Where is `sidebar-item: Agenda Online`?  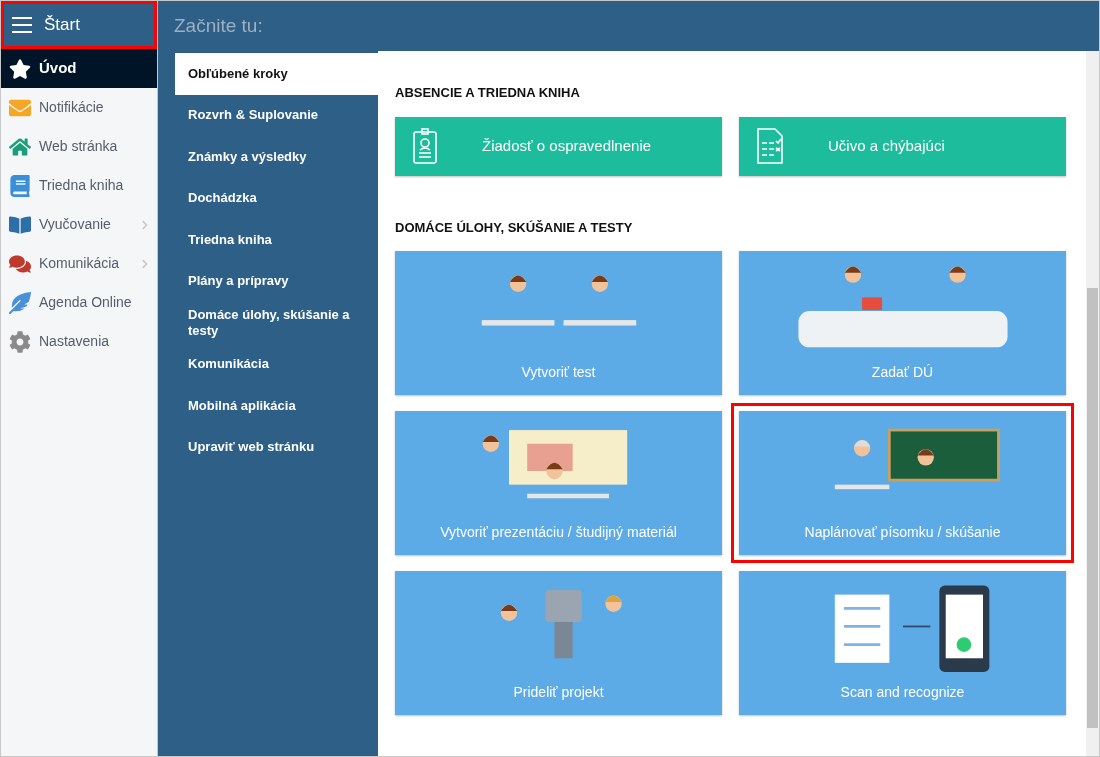
sidebar-item: Agenda Online is located at coordinates (79, 302).